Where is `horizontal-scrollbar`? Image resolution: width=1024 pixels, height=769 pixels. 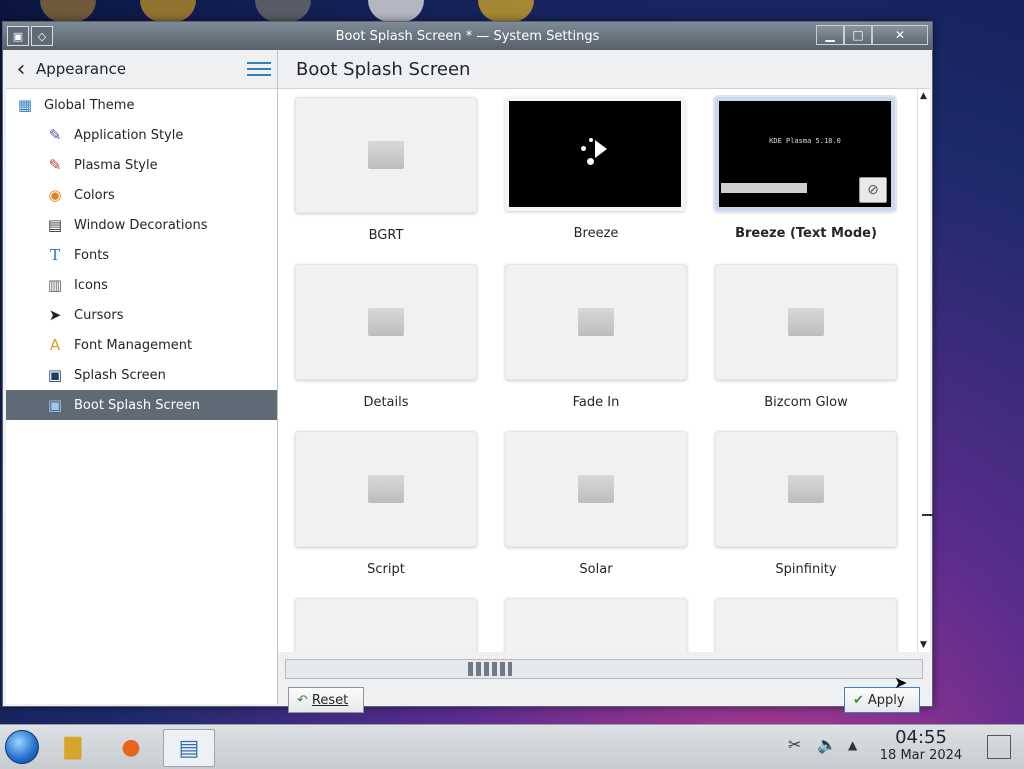 horizontal-scrollbar is located at coordinates (604, 669).